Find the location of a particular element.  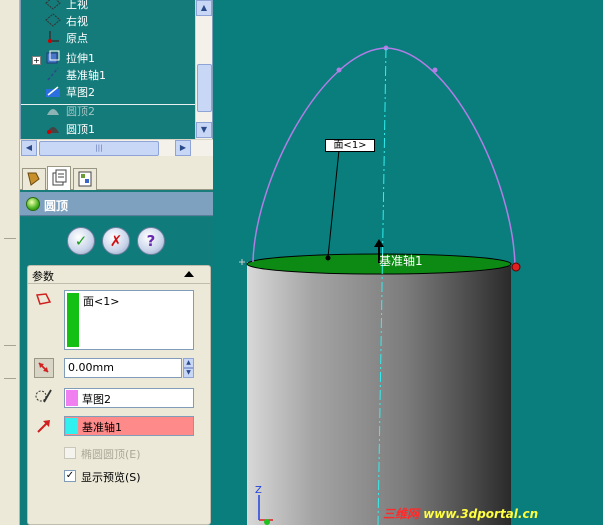

selection-color-bar is located at coordinates (73, 320).